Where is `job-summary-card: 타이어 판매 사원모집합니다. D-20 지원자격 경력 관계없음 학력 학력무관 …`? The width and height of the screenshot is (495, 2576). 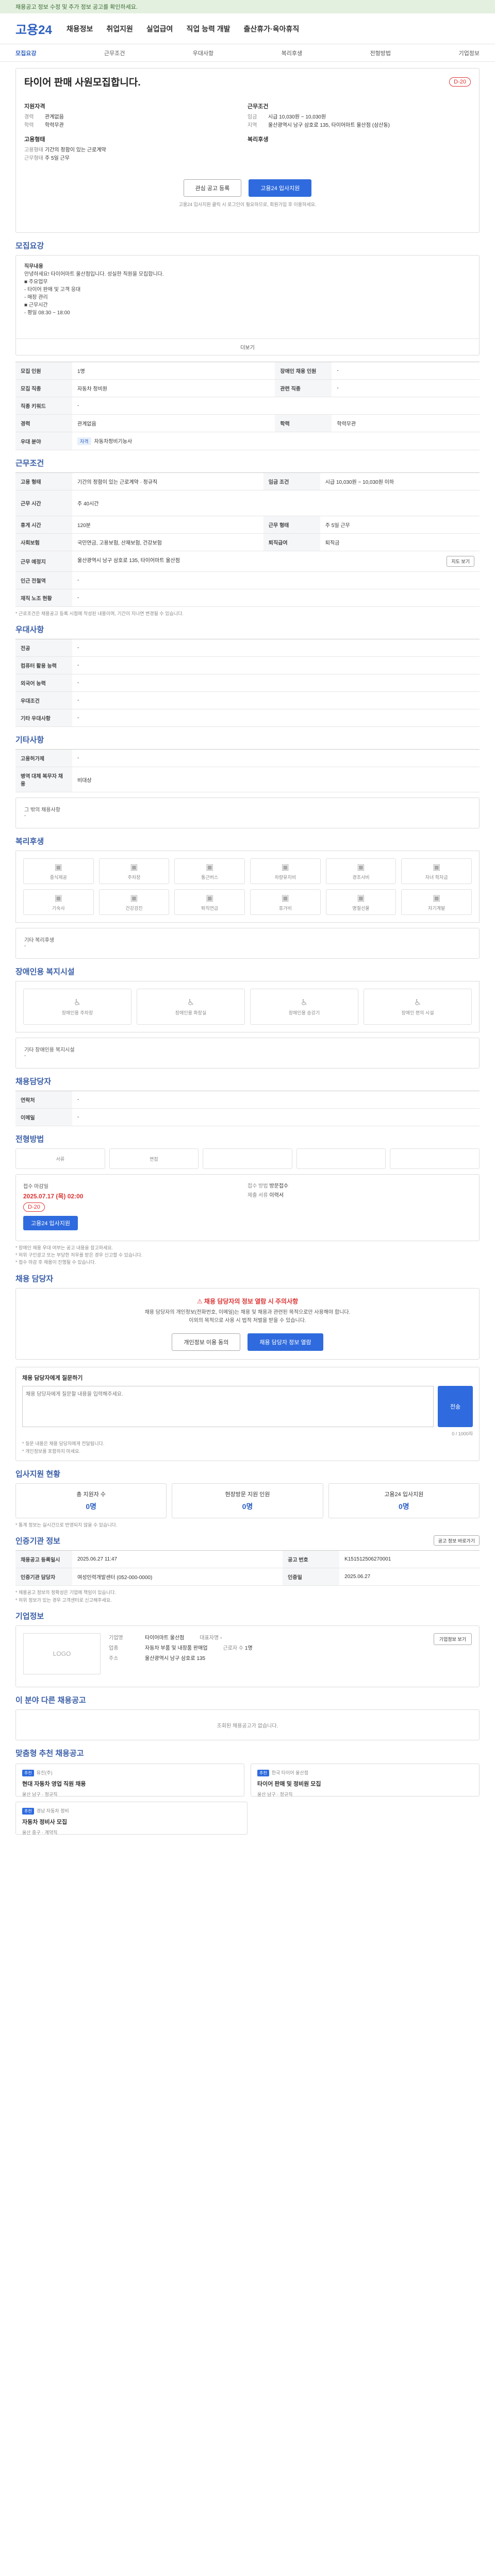
job-summary-card: 타이어 판매 사원모집합니다. D-20 지원자격 경력 관계없음 학력 학력무관 … is located at coordinates (247, 150).